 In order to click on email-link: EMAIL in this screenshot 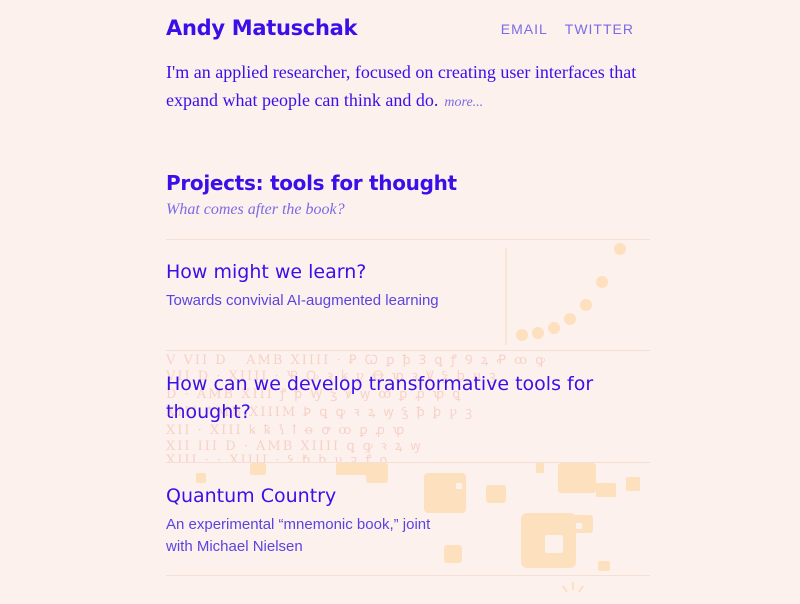, I will do `click(524, 29)`.